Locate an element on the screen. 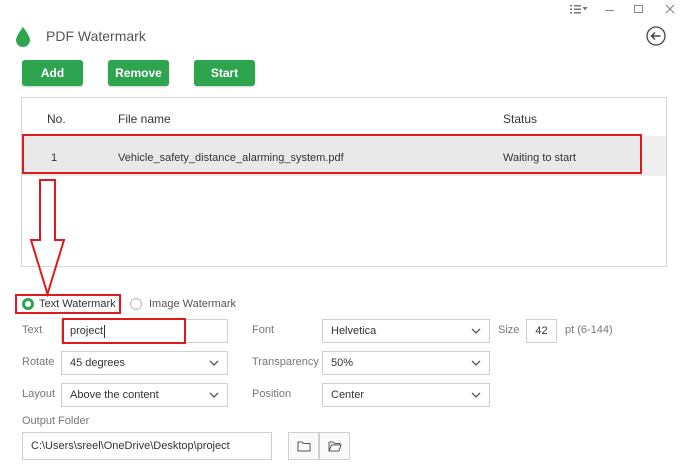 The height and width of the screenshot is (476, 690). back-icon is located at coordinates (656, 36).